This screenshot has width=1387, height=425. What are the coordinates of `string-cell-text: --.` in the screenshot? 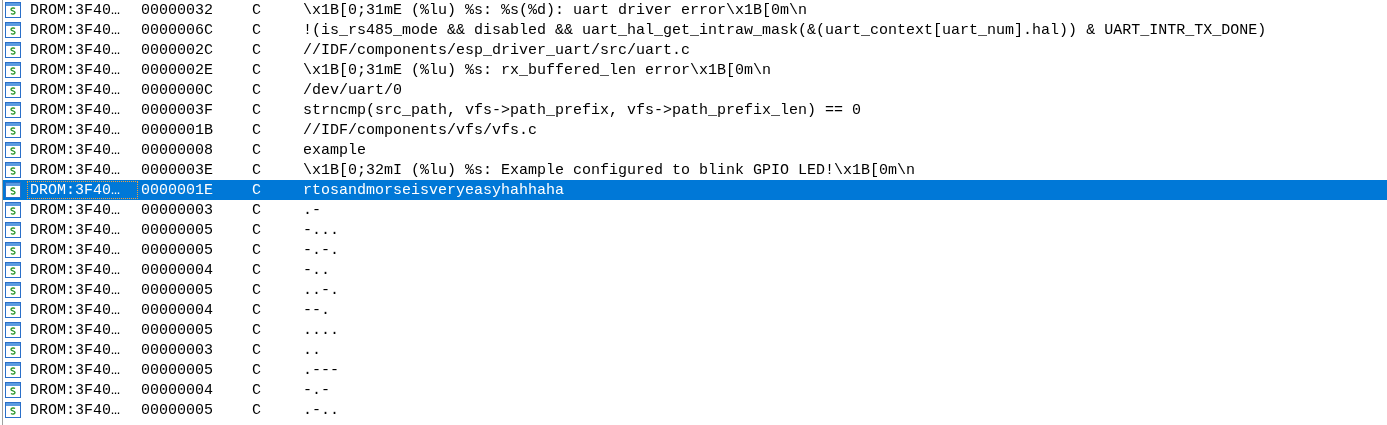 It's located at (316, 310).